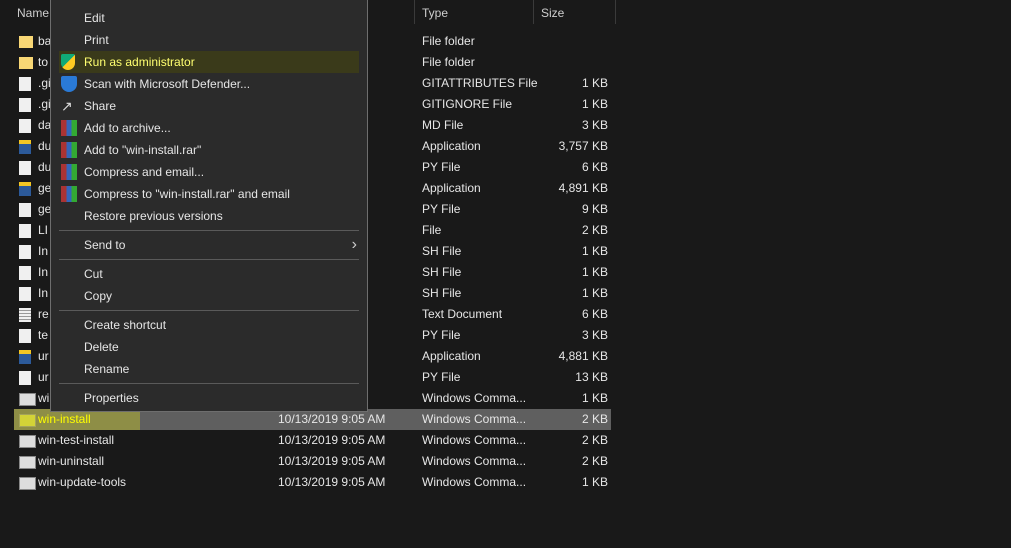  Describe the element at coordinates (209, 347) in the screenshot. I see `menu-item-delete: Delete` at that location.